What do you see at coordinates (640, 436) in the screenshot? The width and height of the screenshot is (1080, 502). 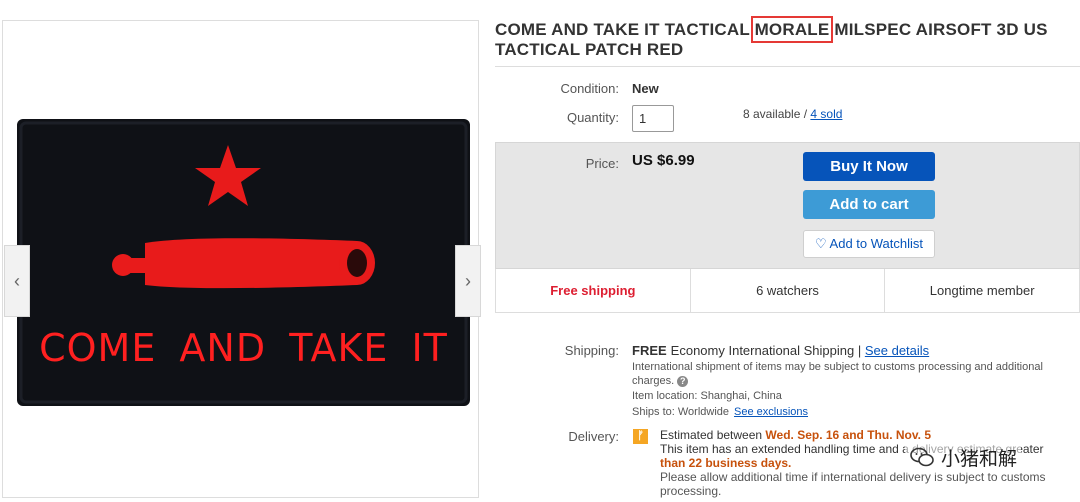 I see `flag-icon: ᚠ` at bounding box center [640, 436].